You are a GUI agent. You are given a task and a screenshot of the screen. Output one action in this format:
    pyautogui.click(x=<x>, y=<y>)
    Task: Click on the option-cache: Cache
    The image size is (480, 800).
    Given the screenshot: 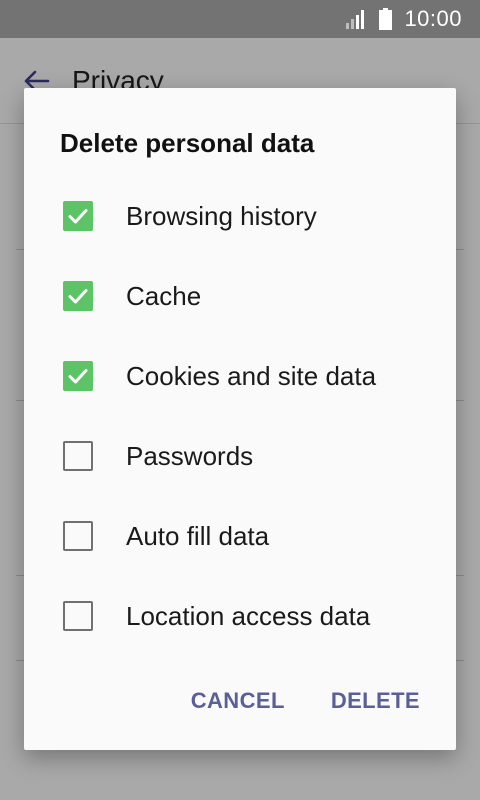 What is the action you would take?
    pyautogui.click(x=240, y=296)
    